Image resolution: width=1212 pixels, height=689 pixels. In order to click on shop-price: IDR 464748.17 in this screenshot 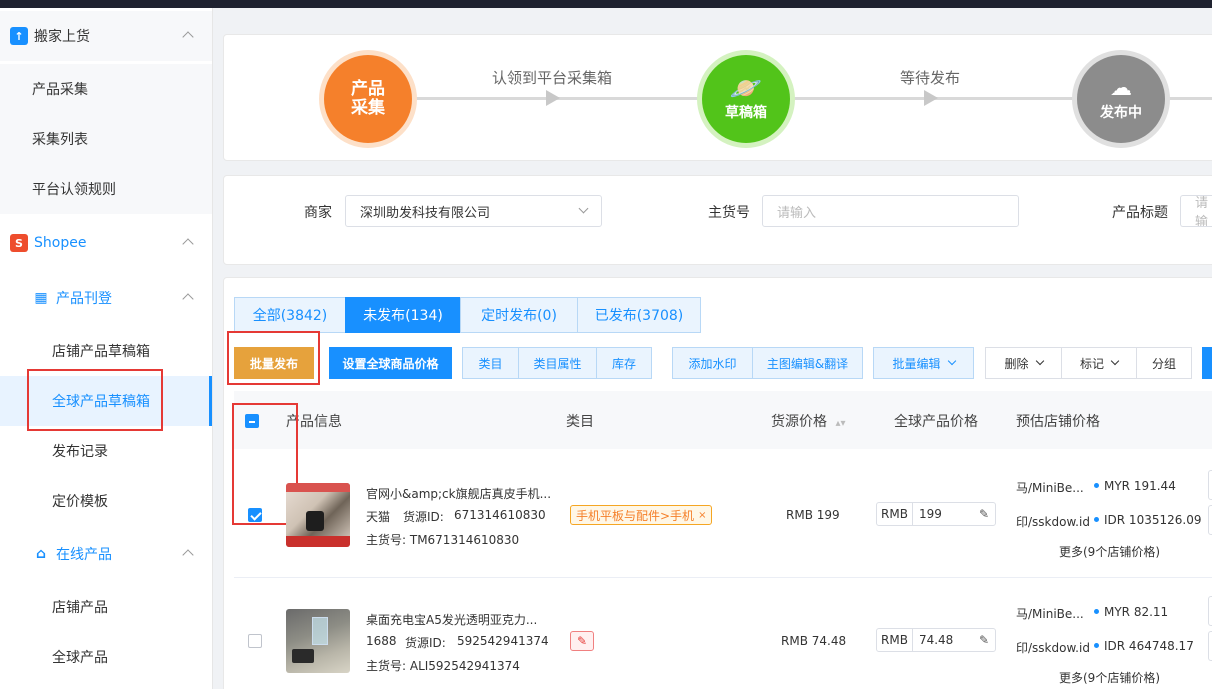, I will do `click(1149, 646)`.